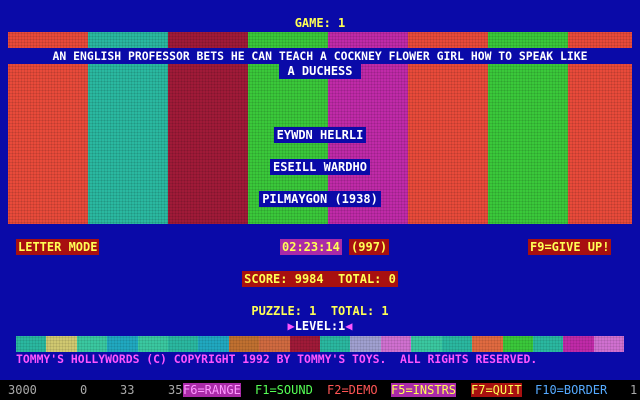 The image size is (640, 400). I want to click on status-number-3: 33, so click(127, 390).